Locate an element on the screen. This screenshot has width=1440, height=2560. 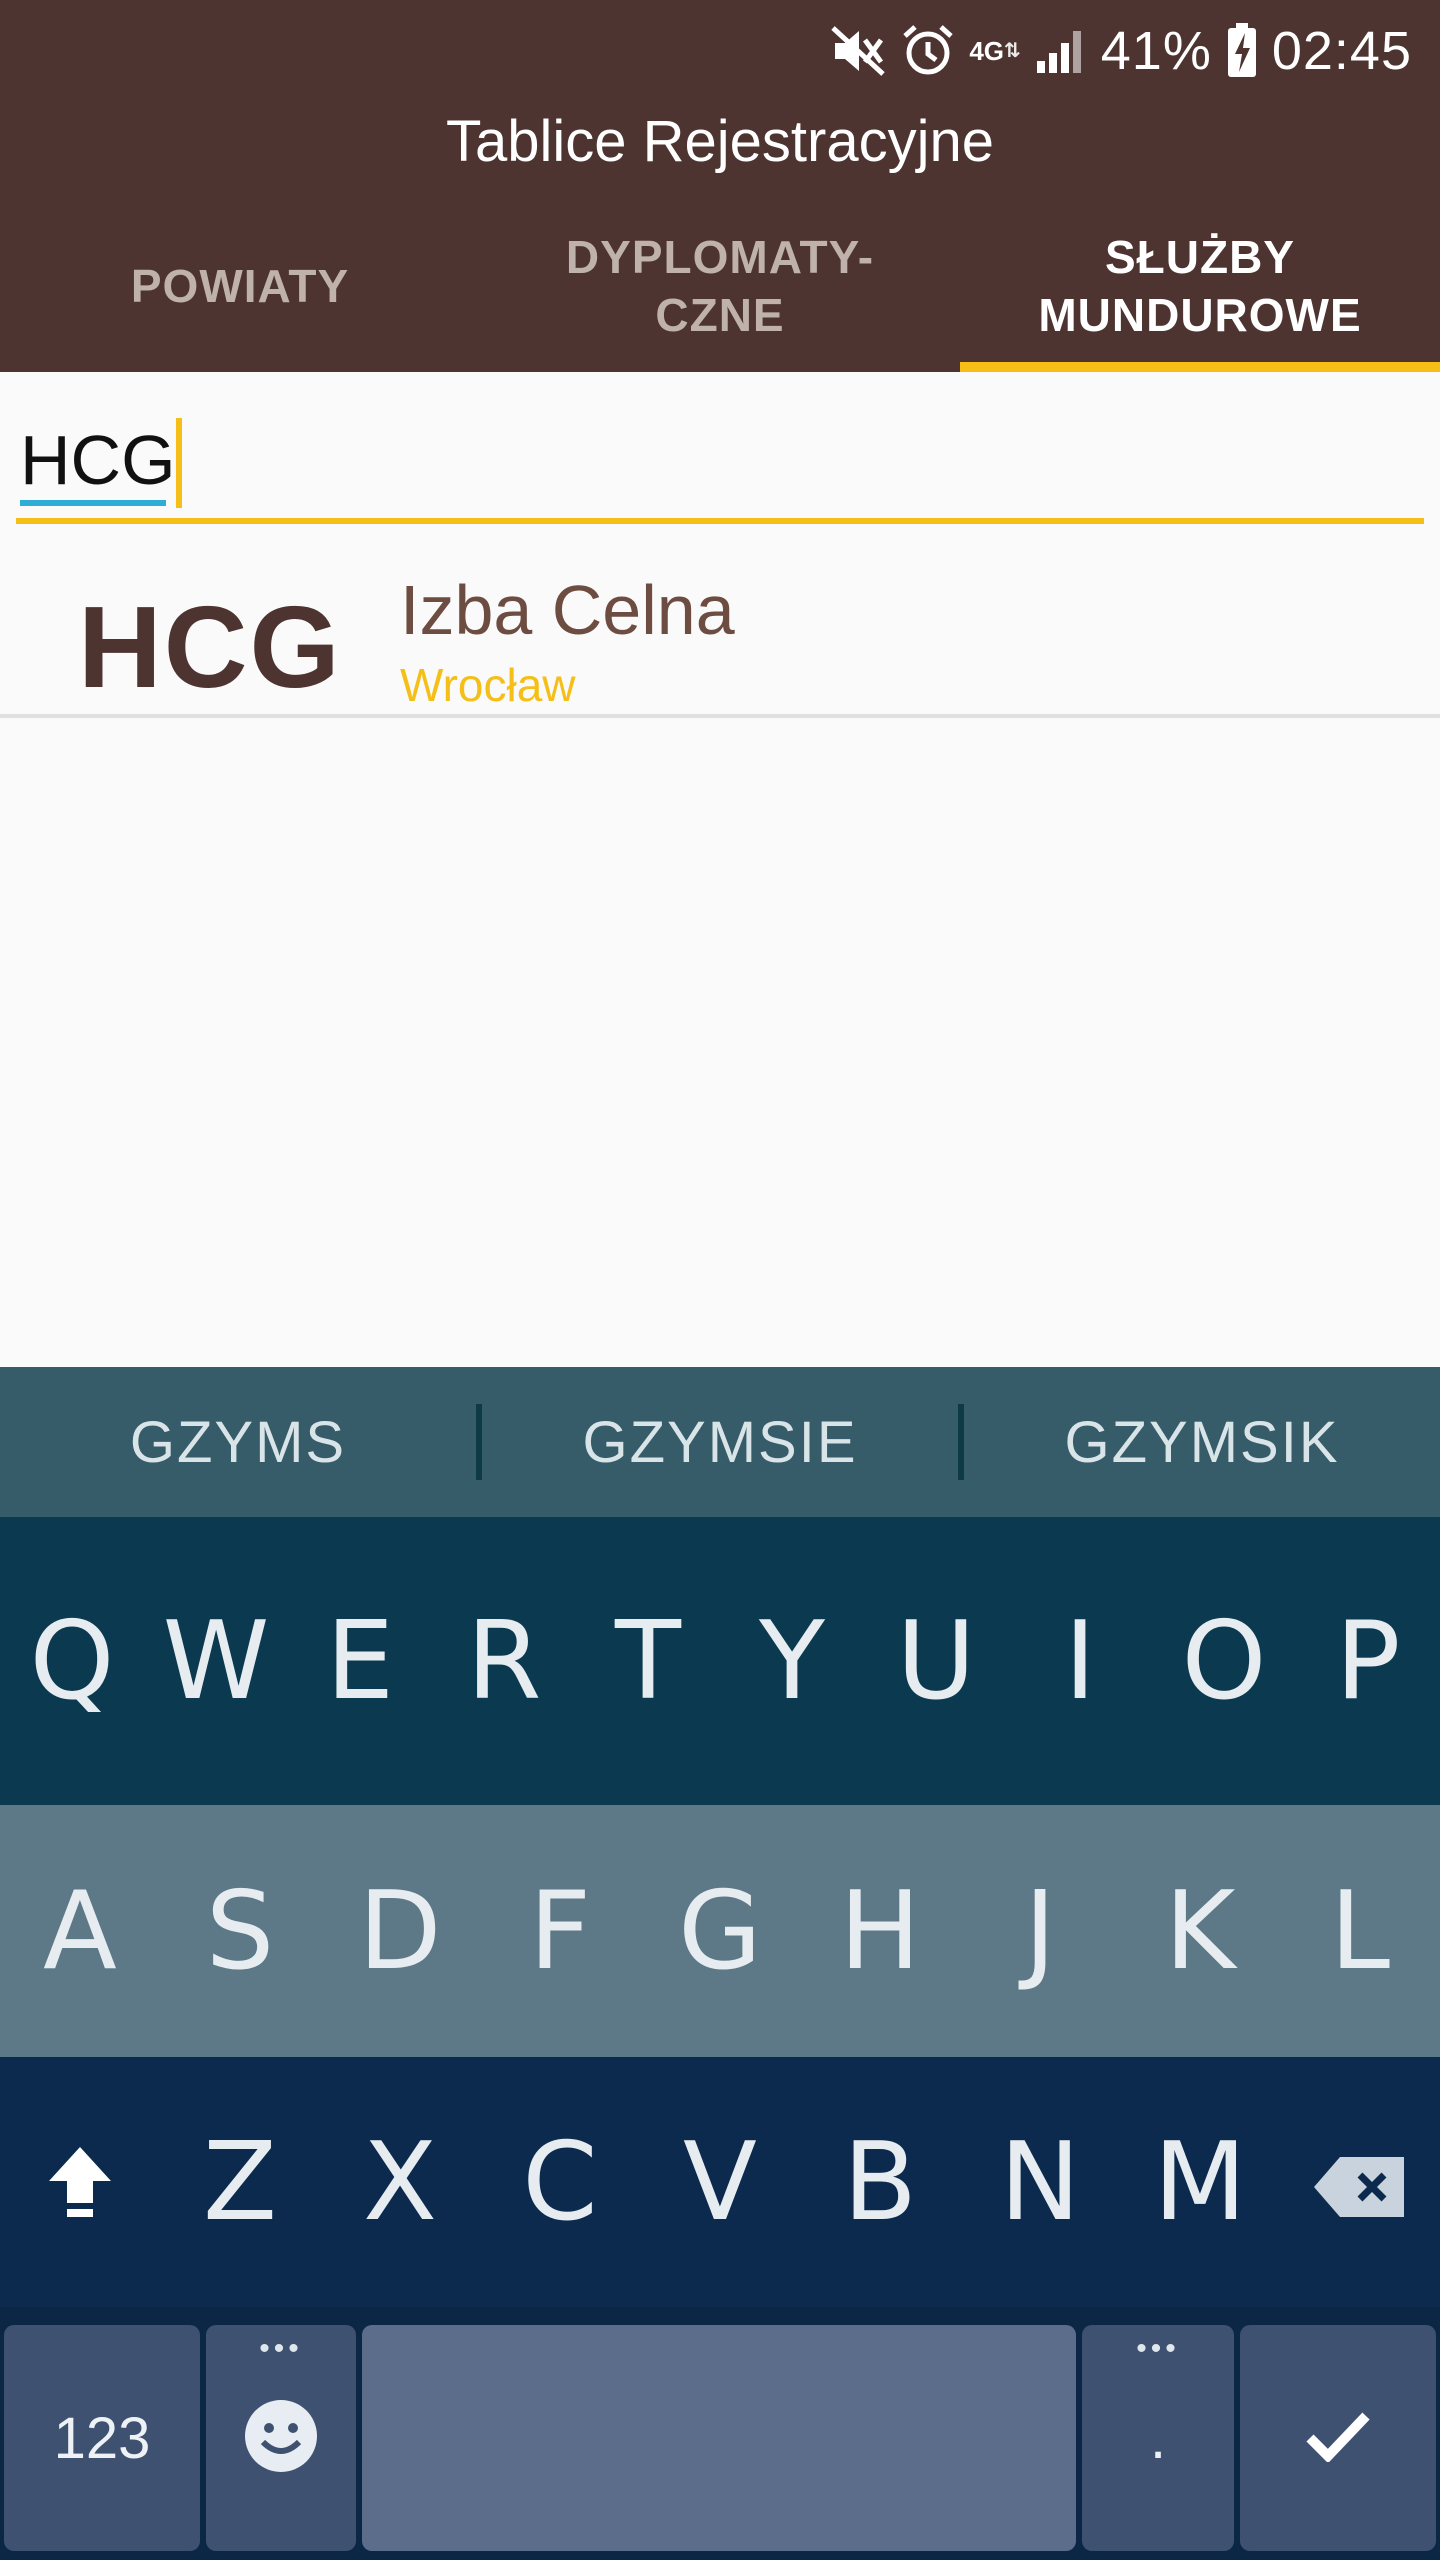
mute-icon is located at coordinates (859, 51).